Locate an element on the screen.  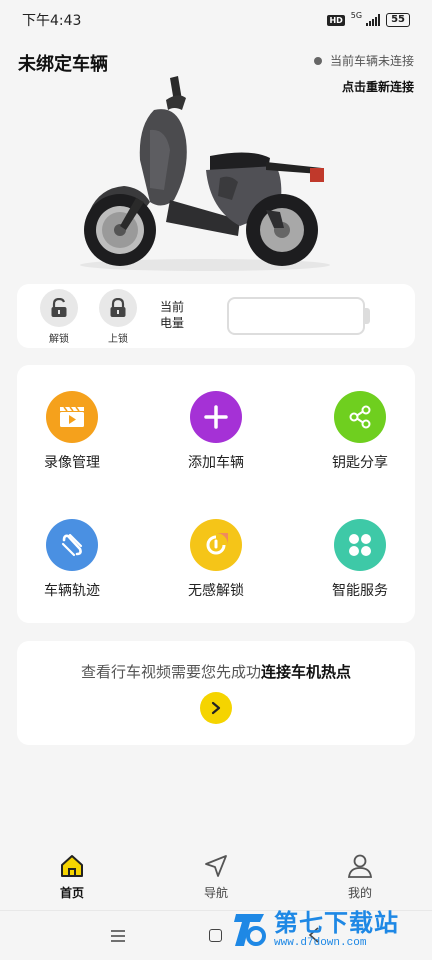
battery-label-line1: 当前 is located at coordinates (172, 307).